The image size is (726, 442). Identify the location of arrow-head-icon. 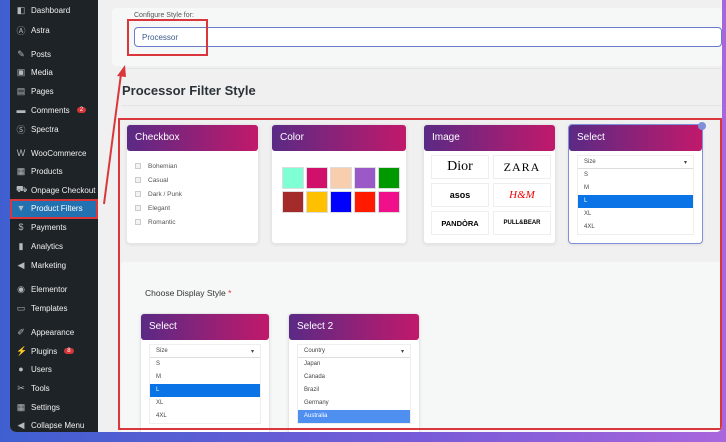
(121, 71).